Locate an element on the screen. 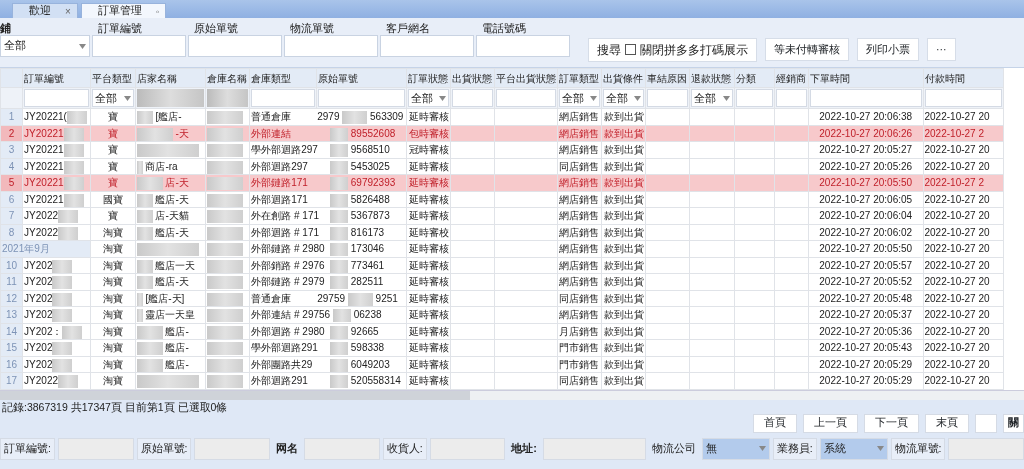 This screenshot has width=1024, height=469. row-number: 7 is located at coordinates (11, 216).